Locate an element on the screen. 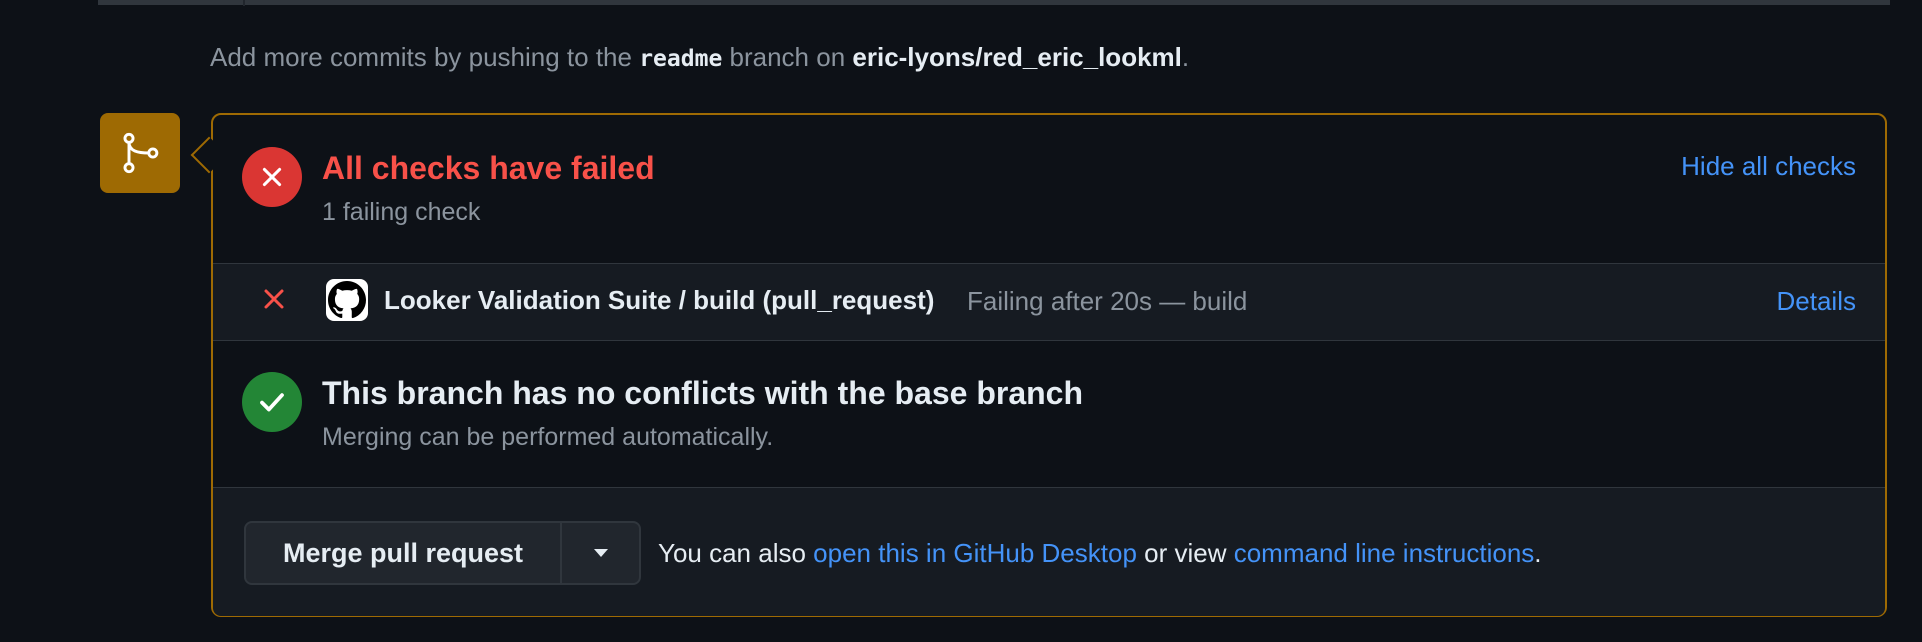 The image size is (1922, 642). x-circle-icon is located at coordinates (272, 177).